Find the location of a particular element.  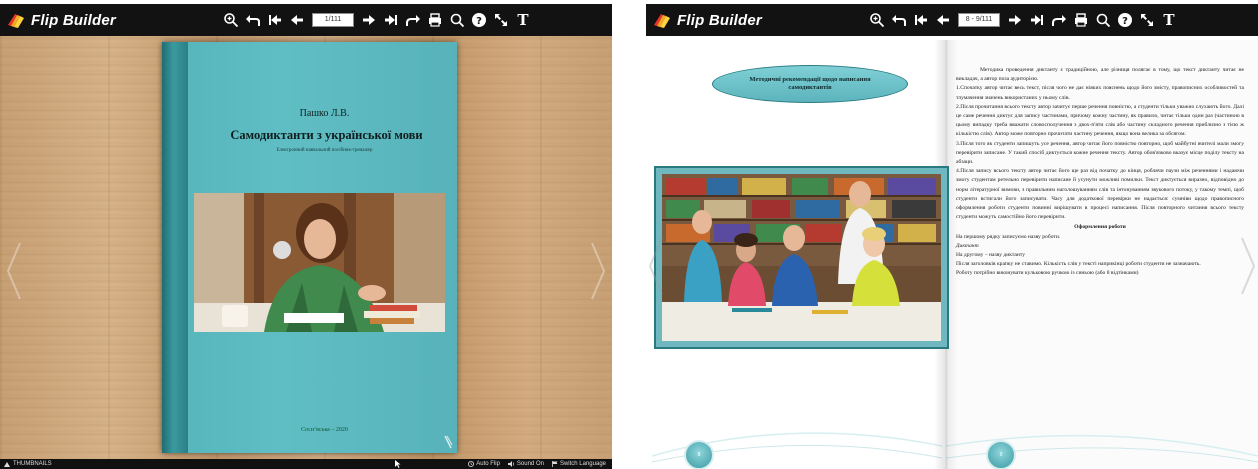

book-logo-icon is located at coordinates (16, 21).